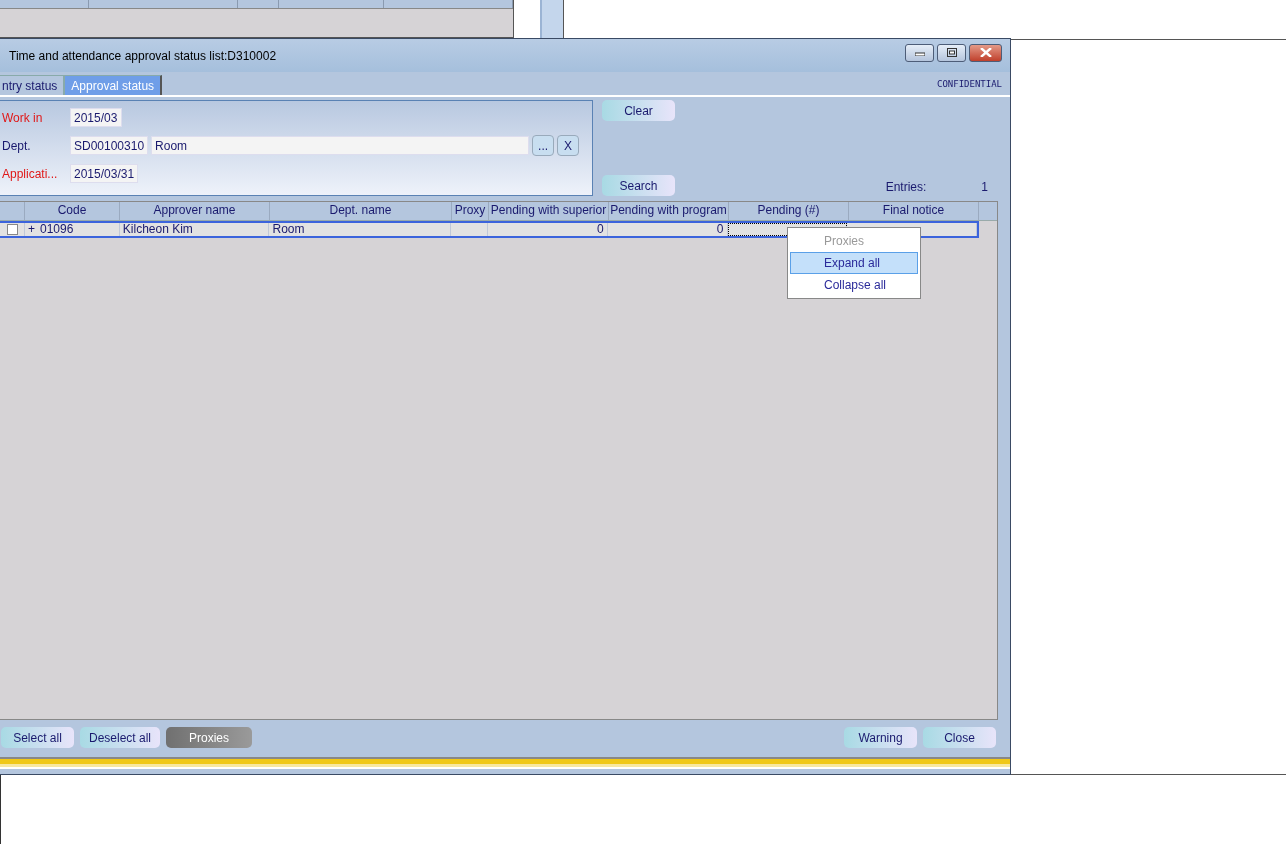 This screenshot has width=1286, height=844. What do you see at coordinates (288, 229) in the screenshot?
I see `table-cell: Room` at bounding box center [288, 229].